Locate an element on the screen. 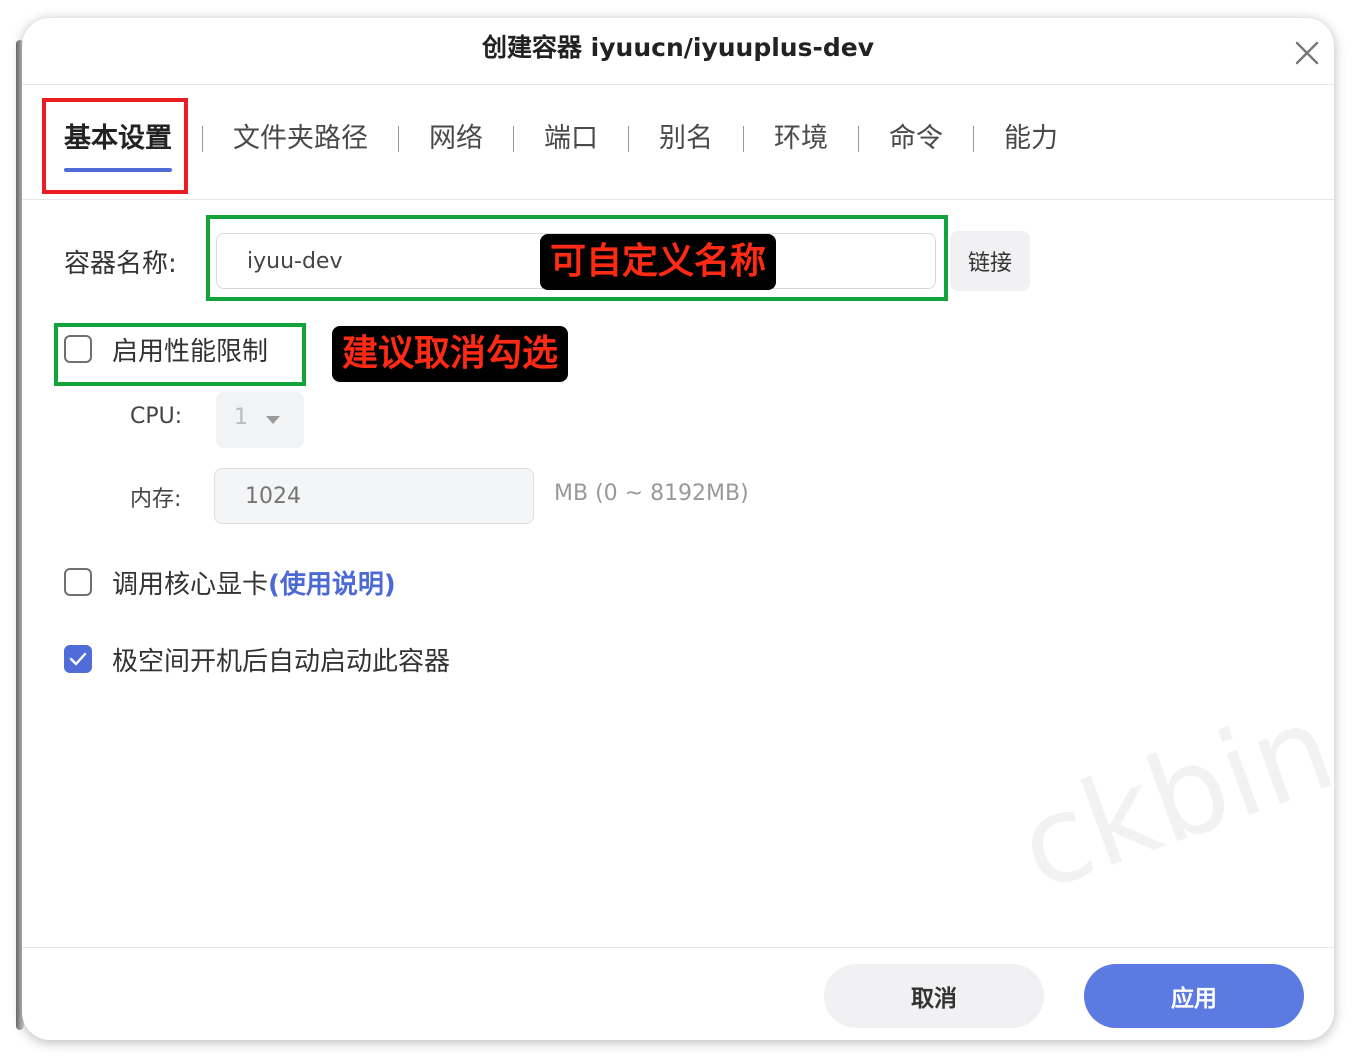  tab-bar: 基本设置 文件夹路径 网络 端口 别名 环境 命令 能力 is located at coordinates (561, 143).